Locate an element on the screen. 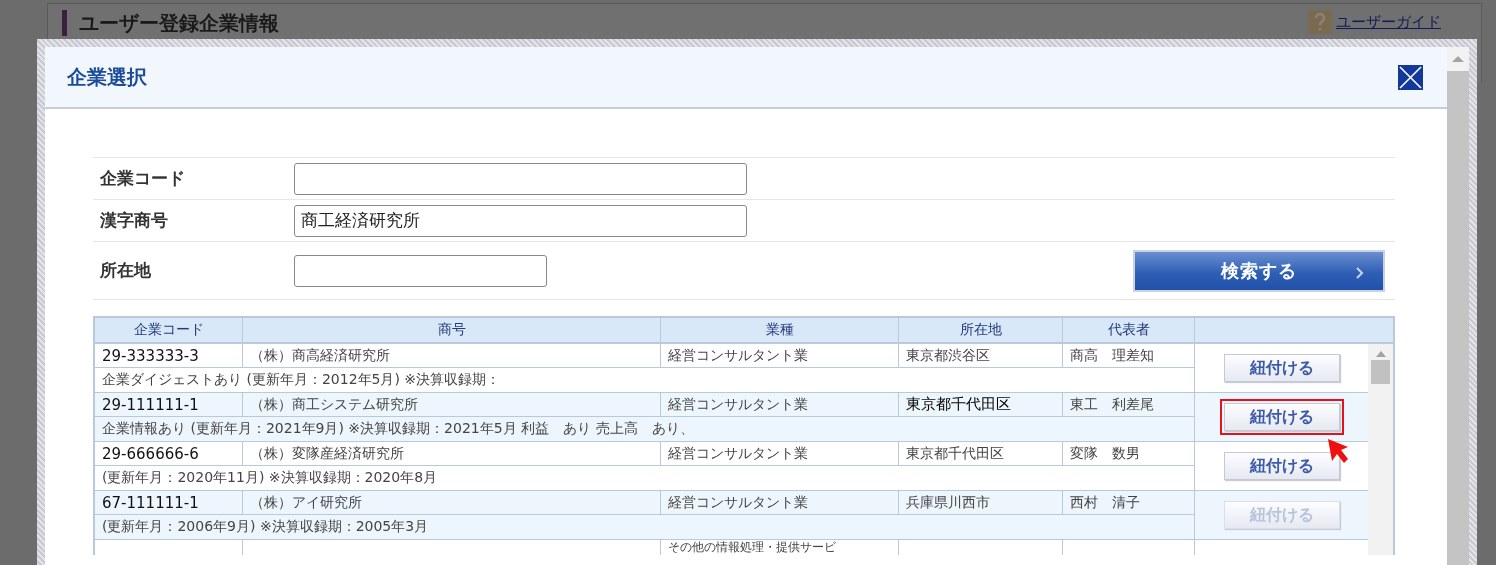  table-cell: 東京都渋谷区 is located at coordinates (981, 356).